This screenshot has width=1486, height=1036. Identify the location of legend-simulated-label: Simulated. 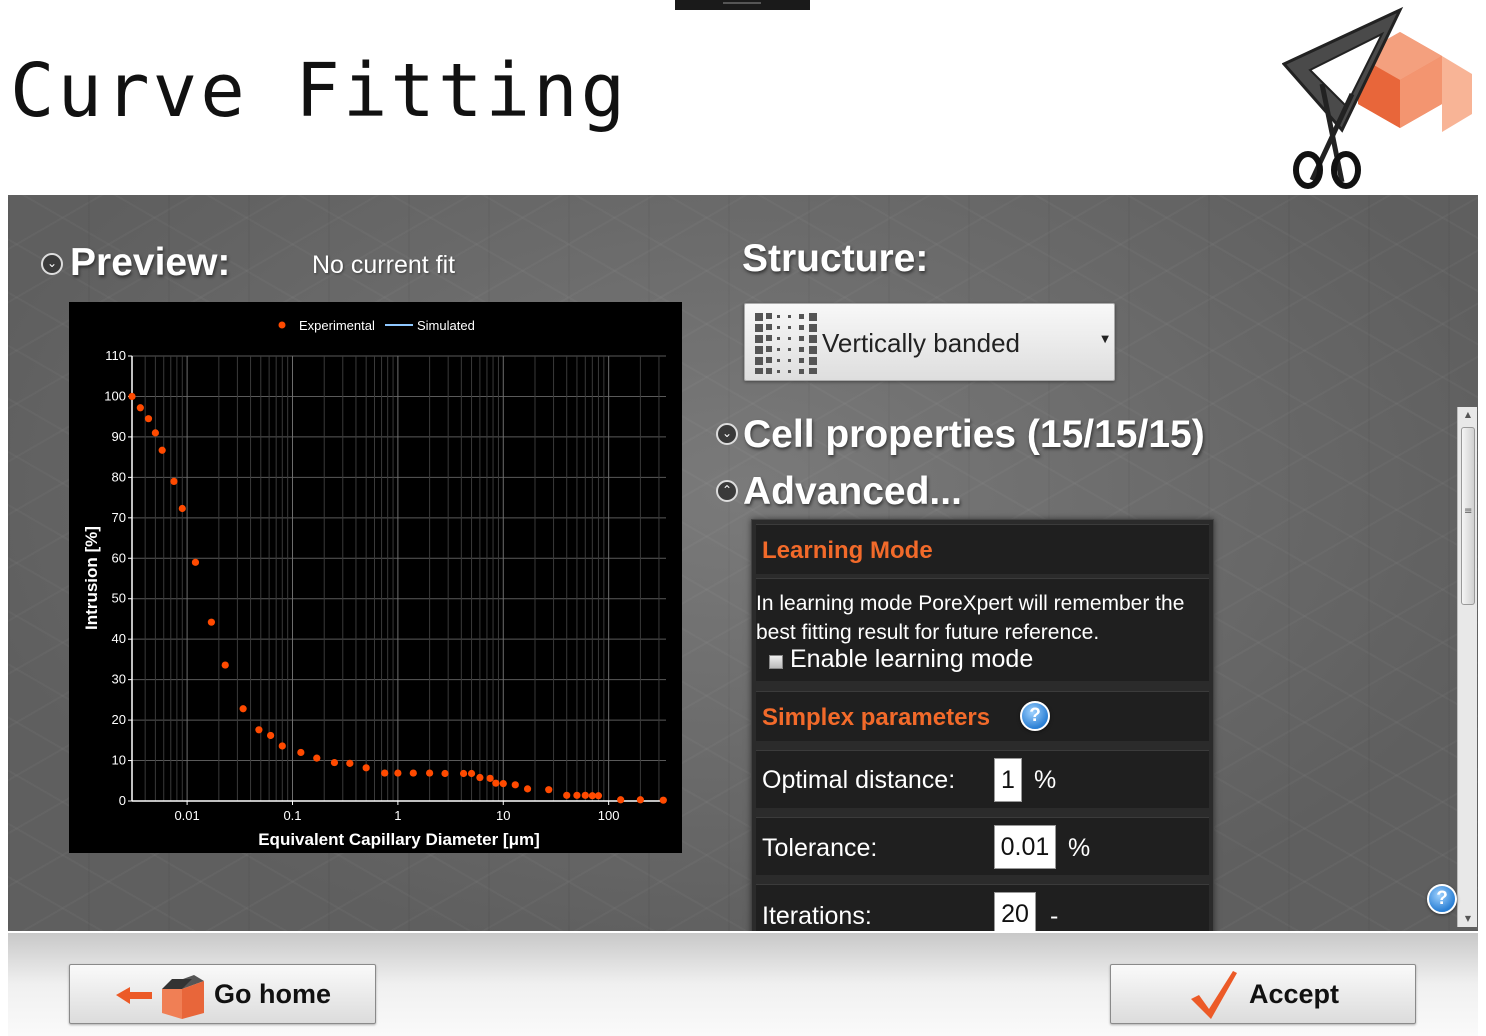
(446, 325).